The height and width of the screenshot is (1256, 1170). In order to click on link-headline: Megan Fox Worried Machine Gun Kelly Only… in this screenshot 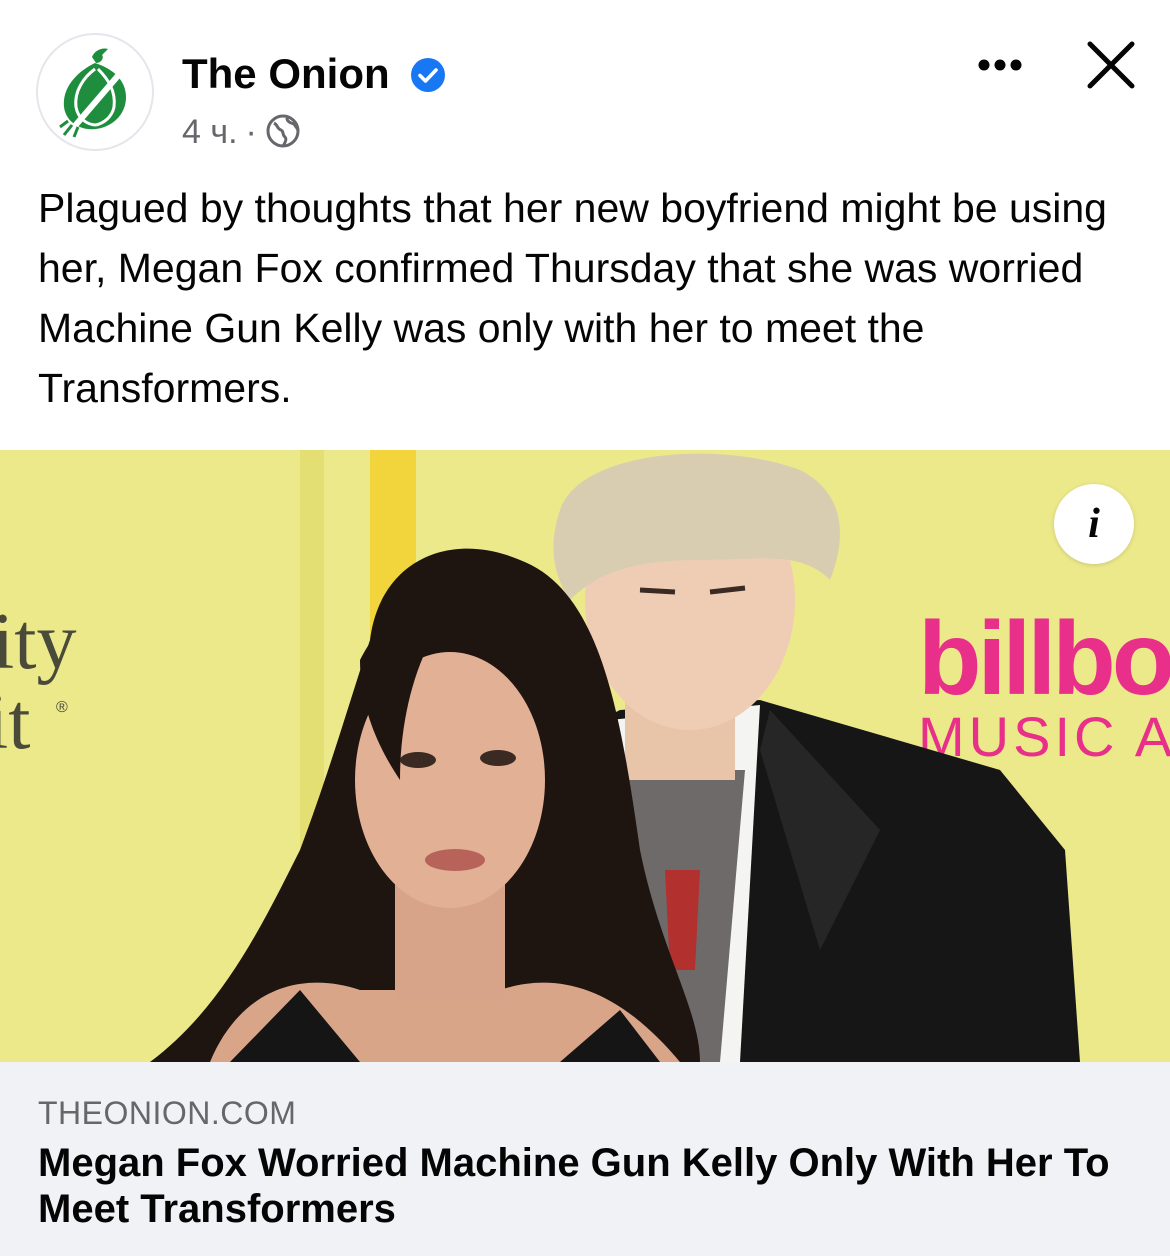, I will do `click(588, 1186)`.